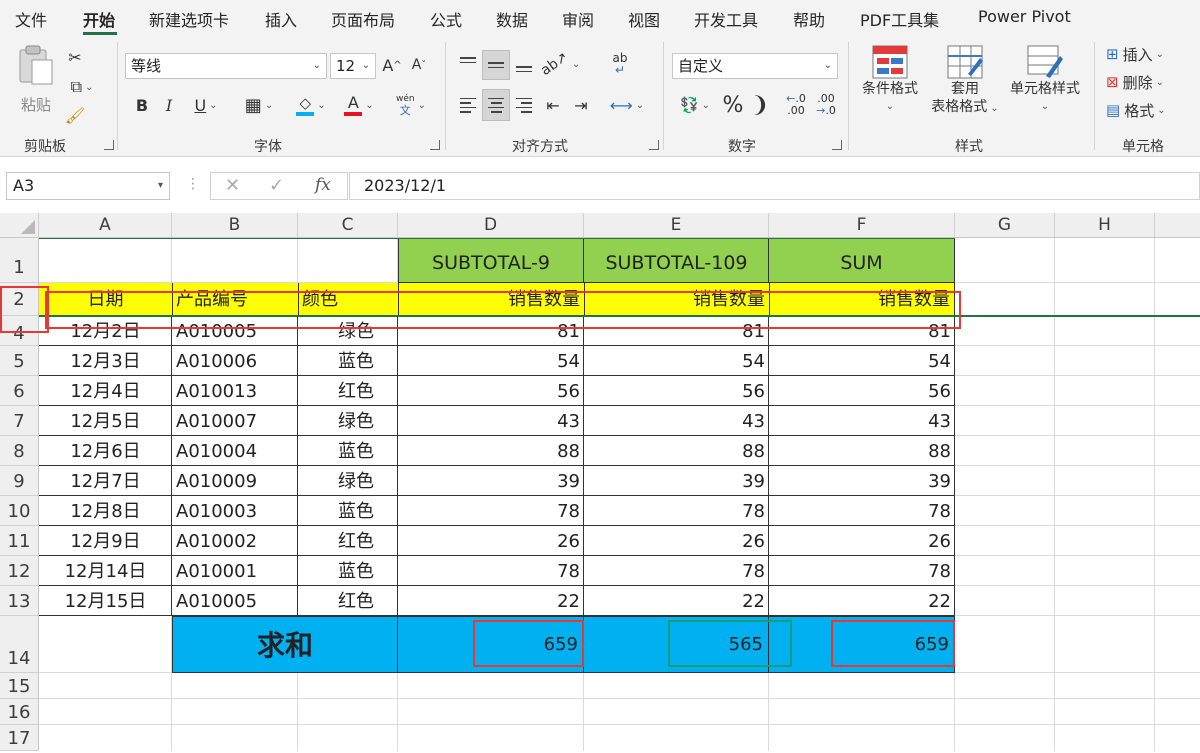 Image resolution: width=1200 pixels, height=753 pixels. Describe the element at coordinates (862, 571) in the screenshot. I see `sum-cell: 78` at that location.